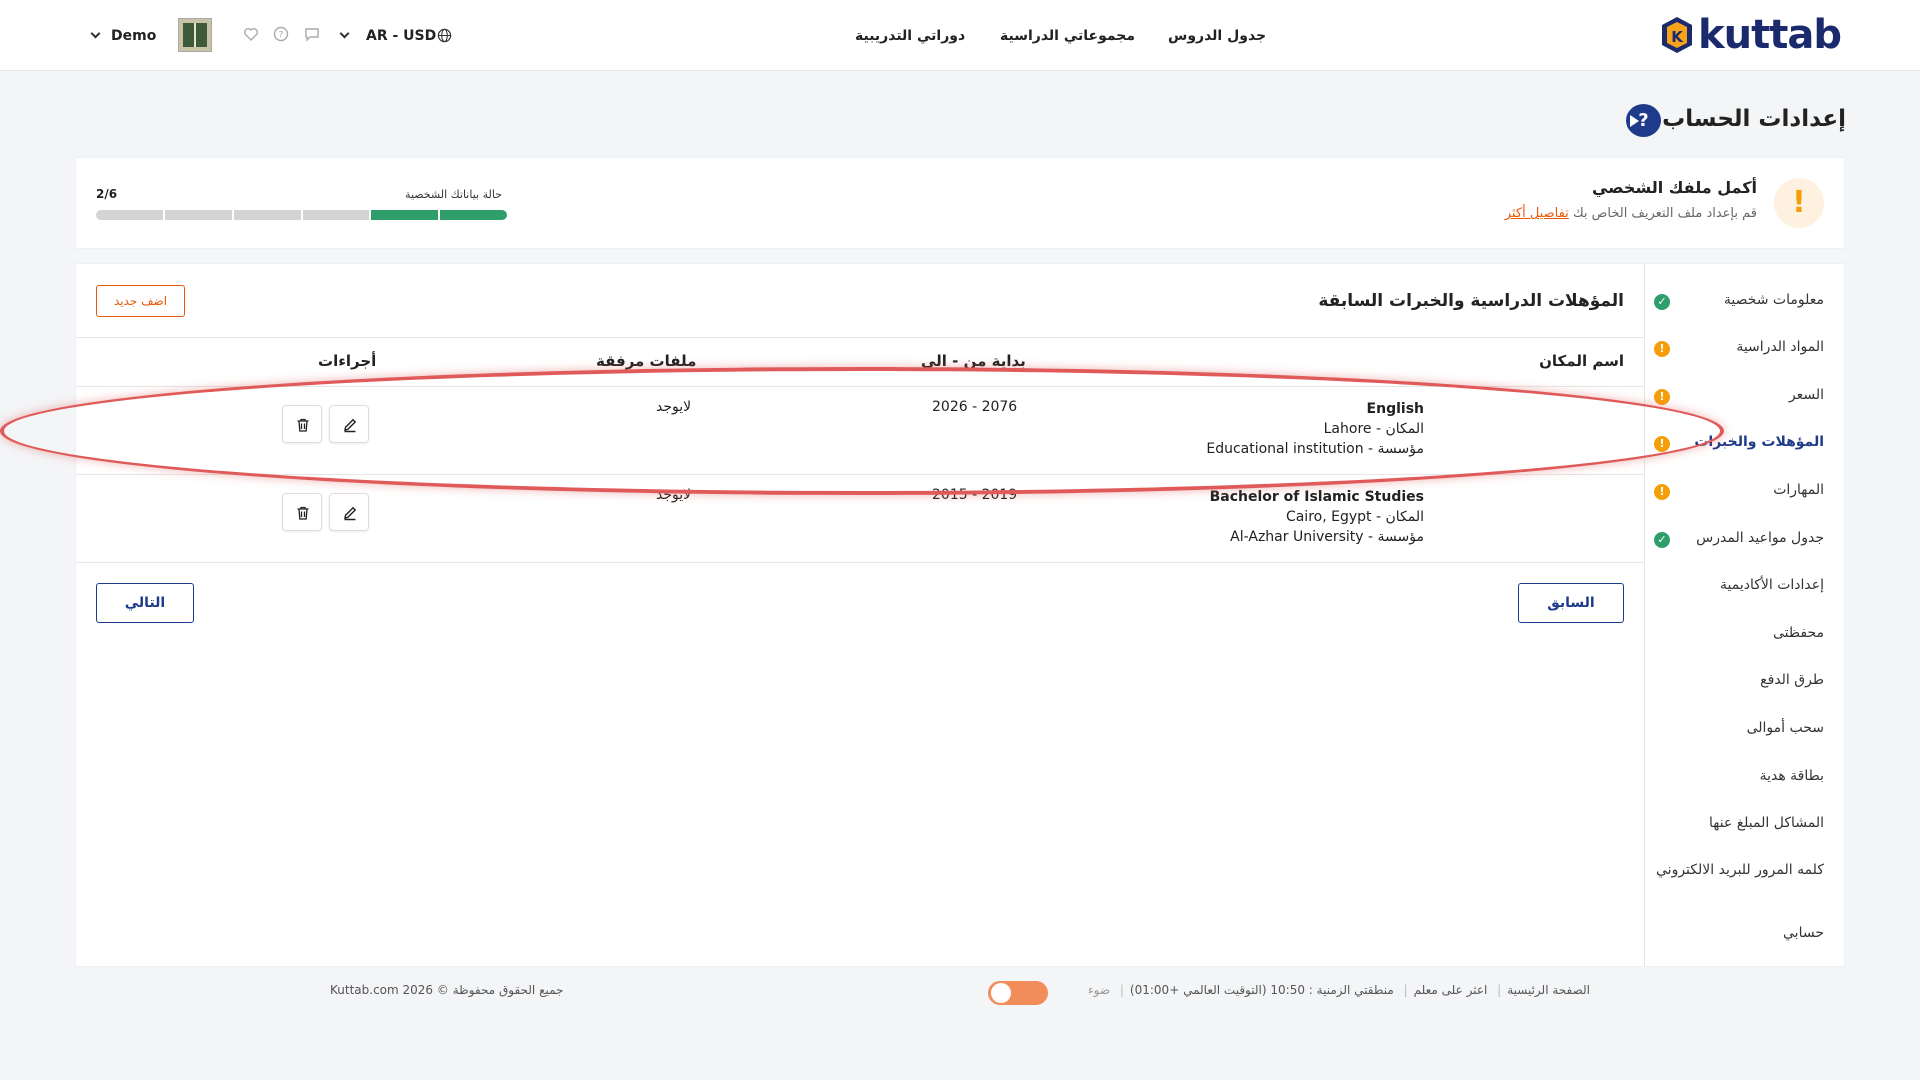 This screenshot has height=1080, width=1920. I want to click on sidebar-item: إعدادات الأكاديمية, so click(1739, 585).